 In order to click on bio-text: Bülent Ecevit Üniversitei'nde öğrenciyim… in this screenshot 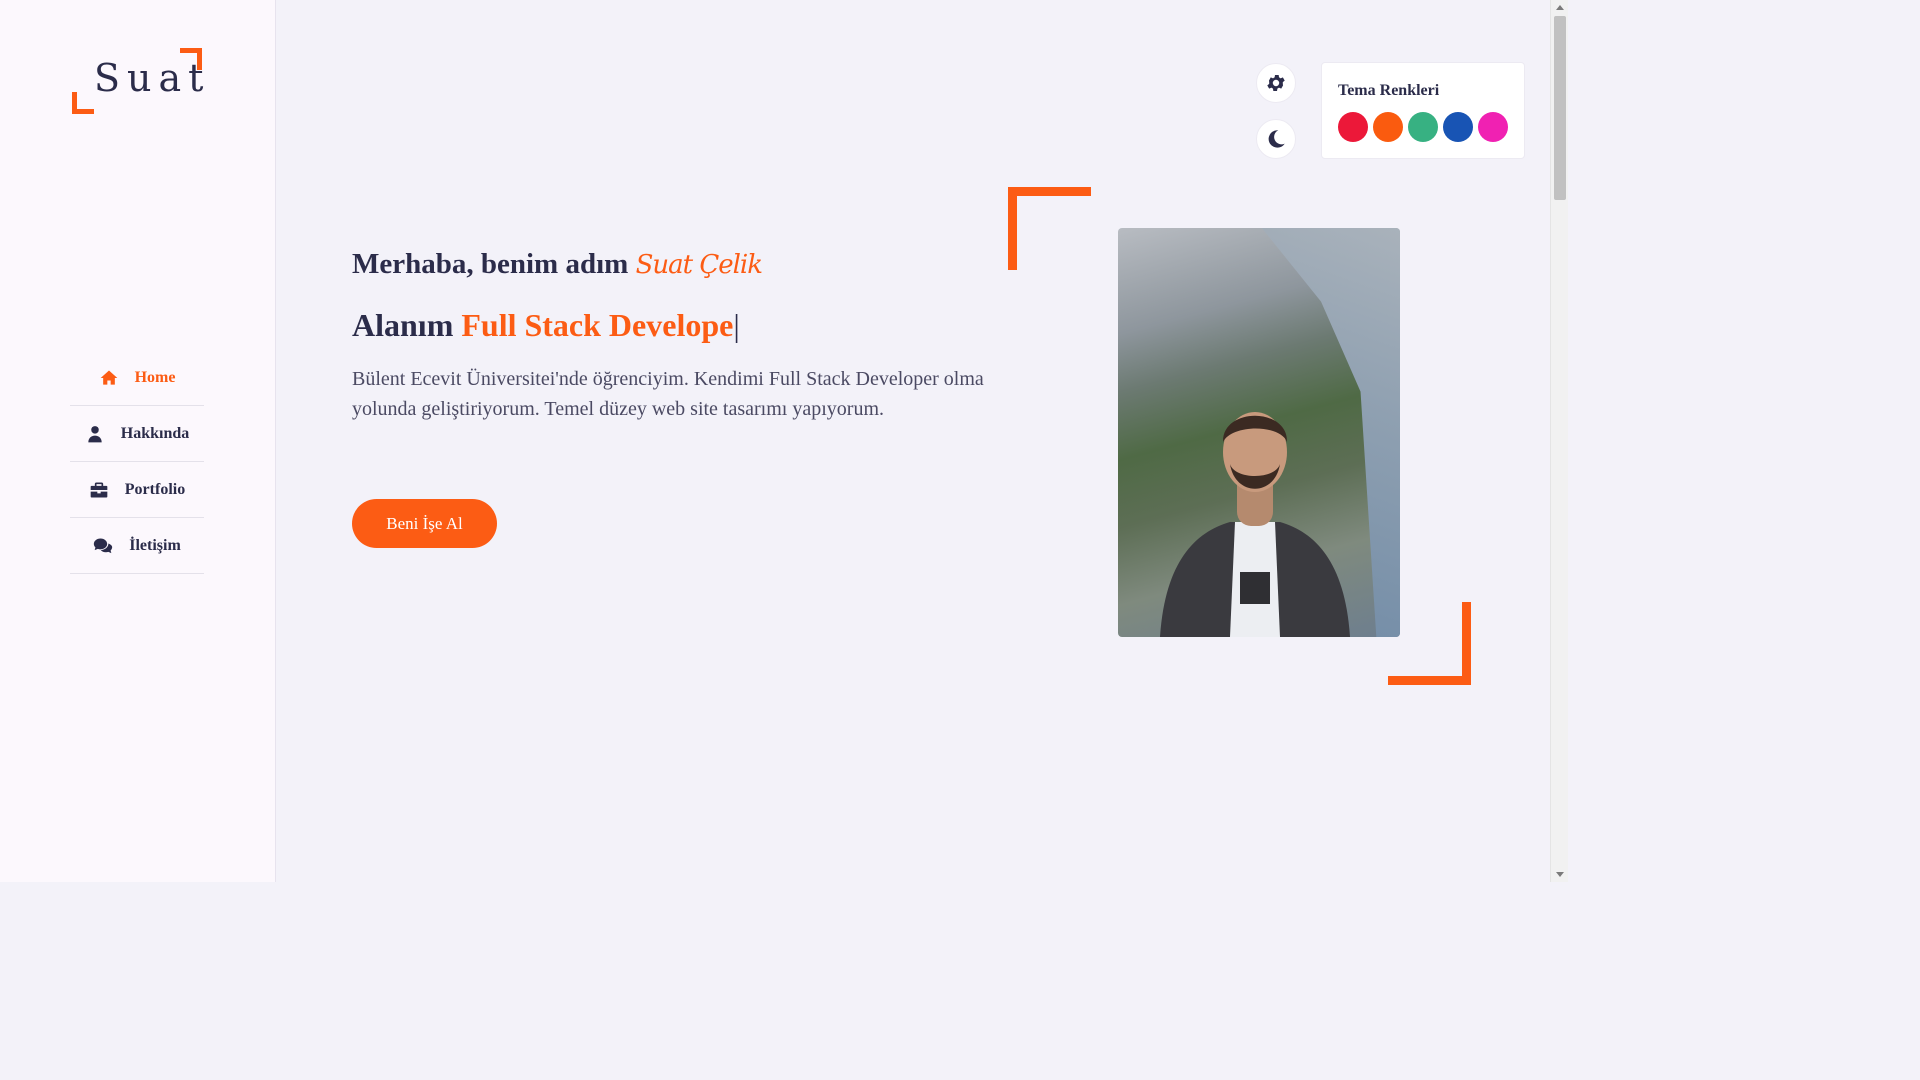, I will do `click(668, 394)`.